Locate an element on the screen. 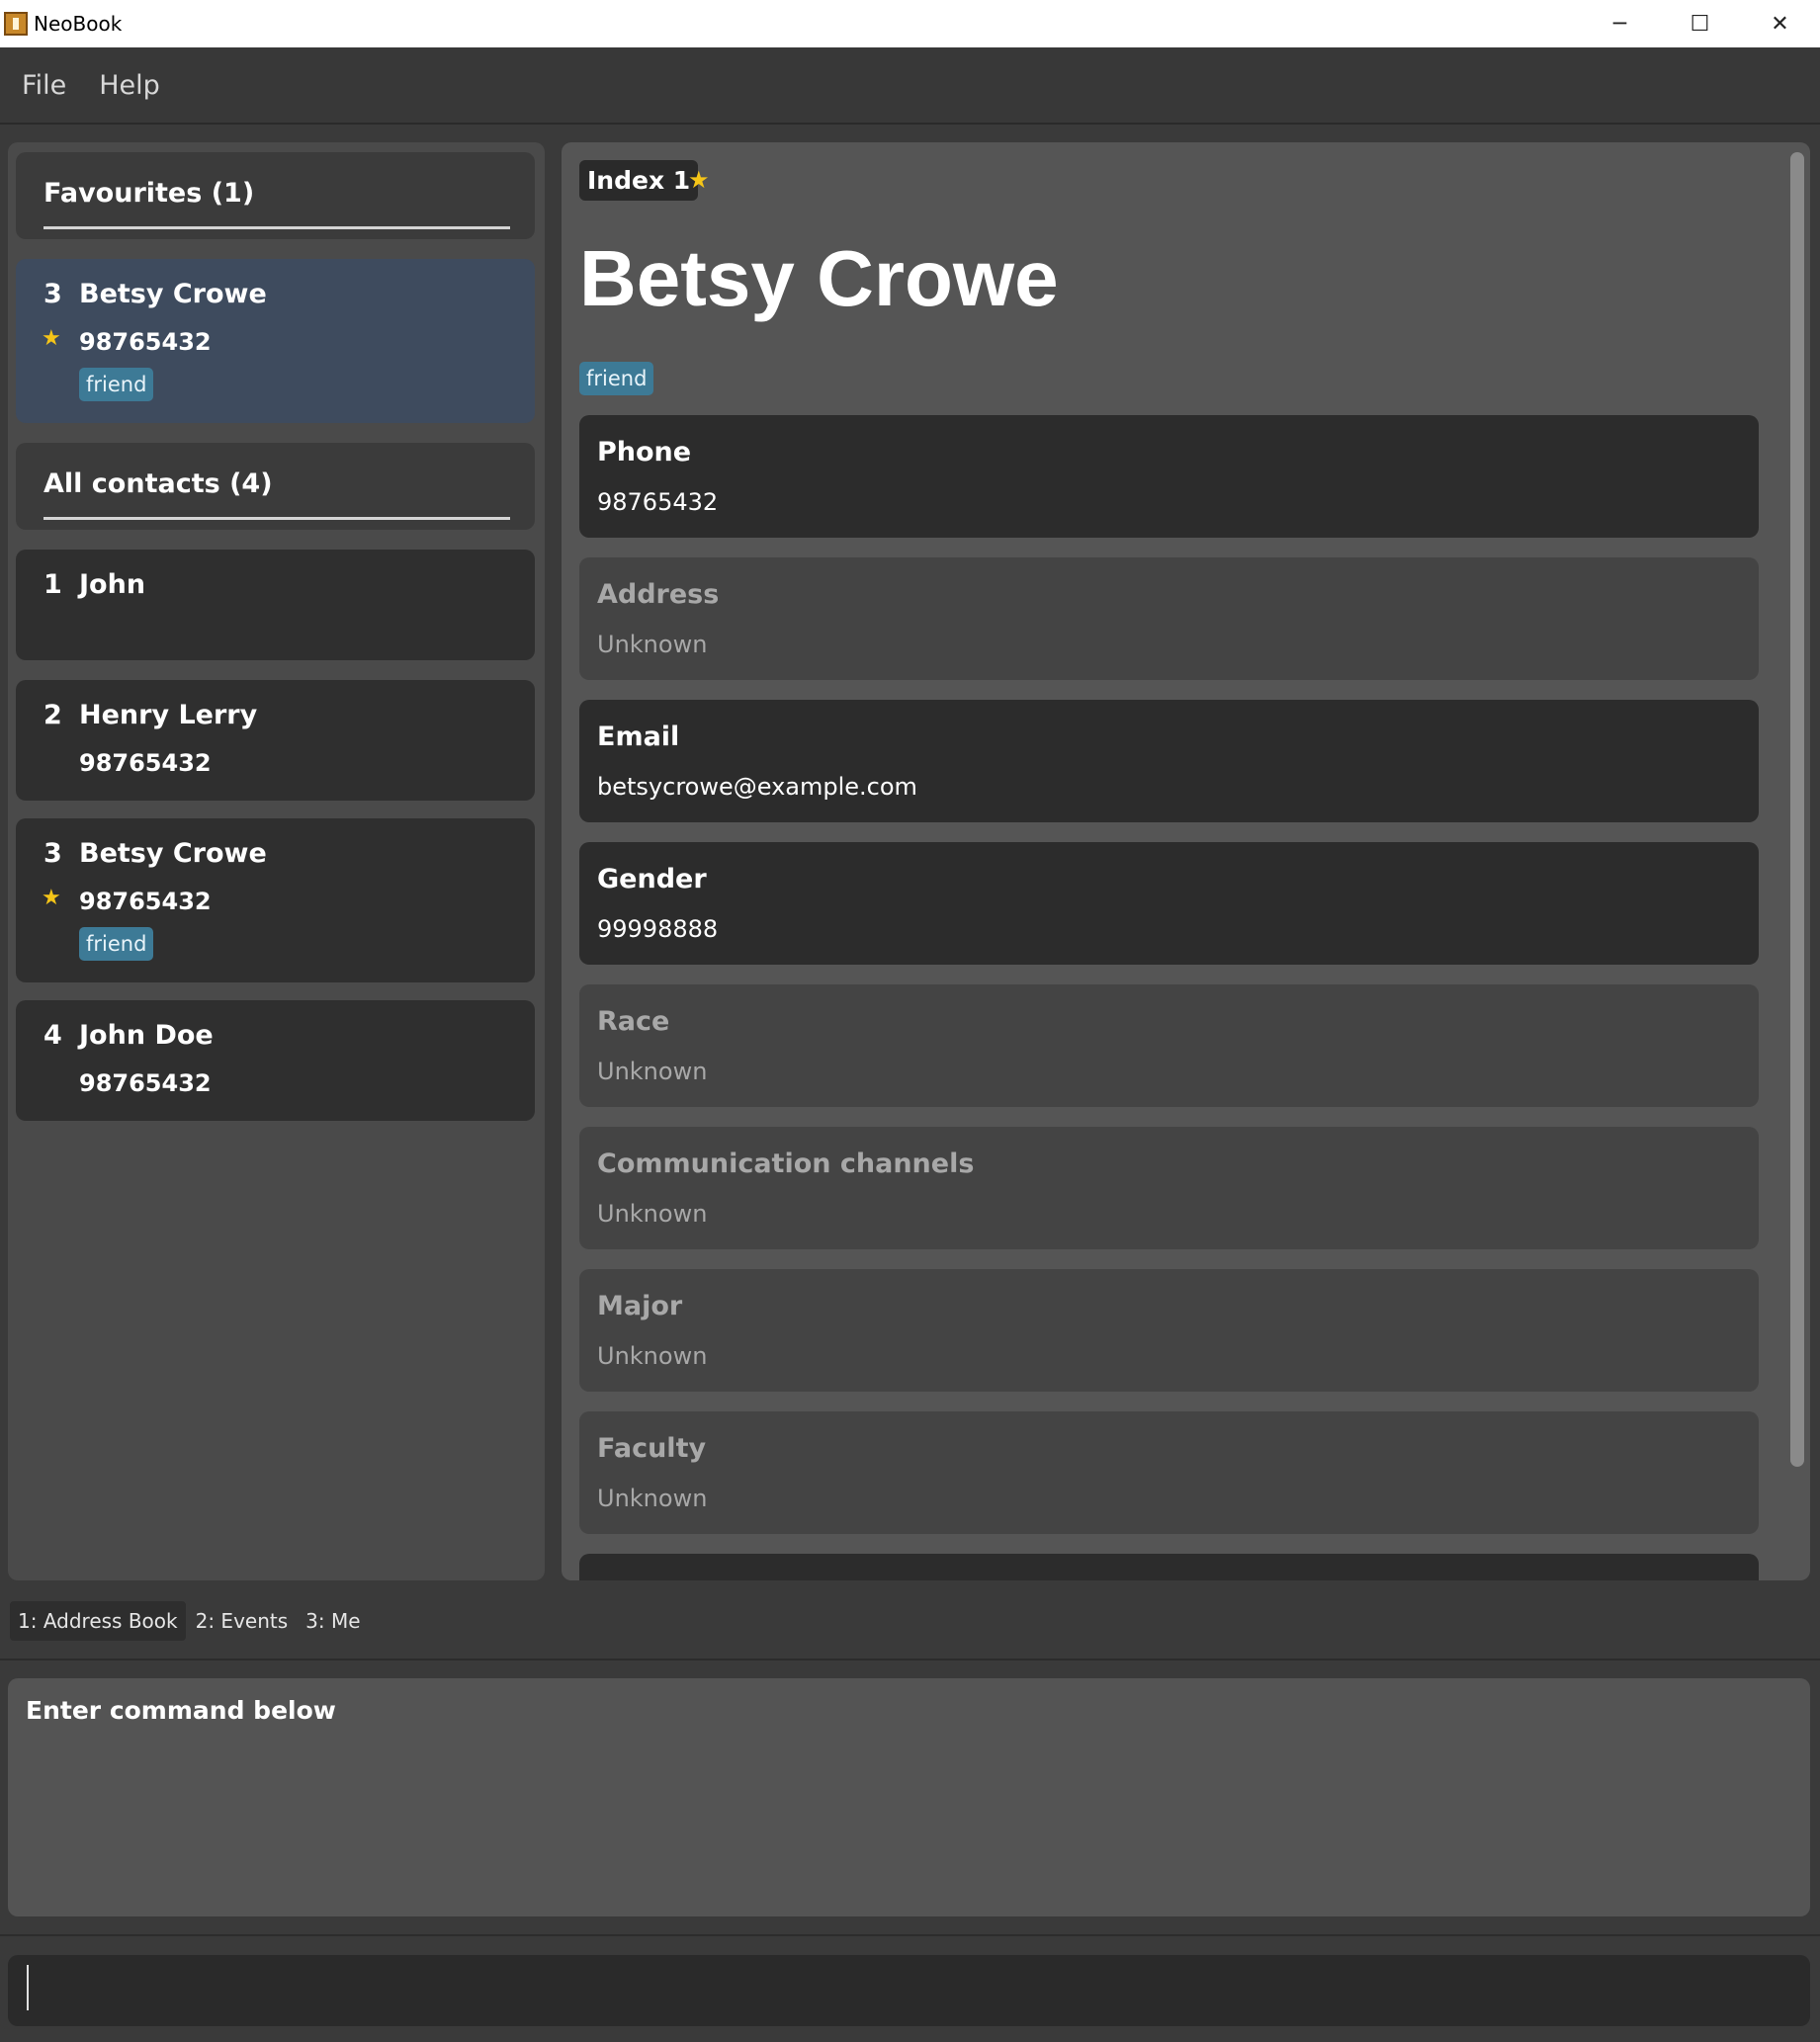 The width and height of the screenshot is (1820, 2042). field-value: betsycrowe@example.com is located at coordinates (757, 787).